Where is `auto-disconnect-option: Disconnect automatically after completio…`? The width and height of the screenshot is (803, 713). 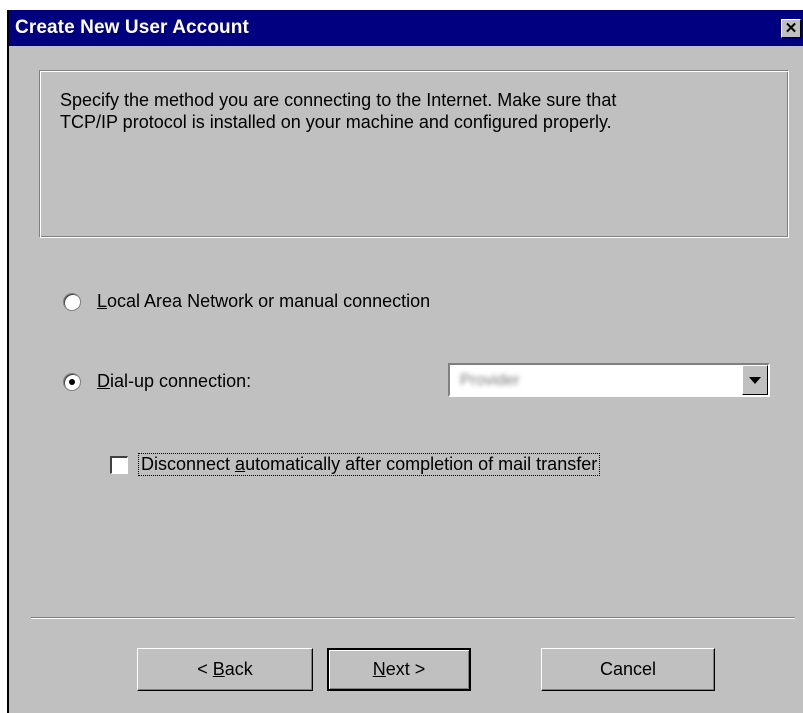
auto-disconnect-option: Disconnect automatically after completio… is located at coordinates (355, 464).